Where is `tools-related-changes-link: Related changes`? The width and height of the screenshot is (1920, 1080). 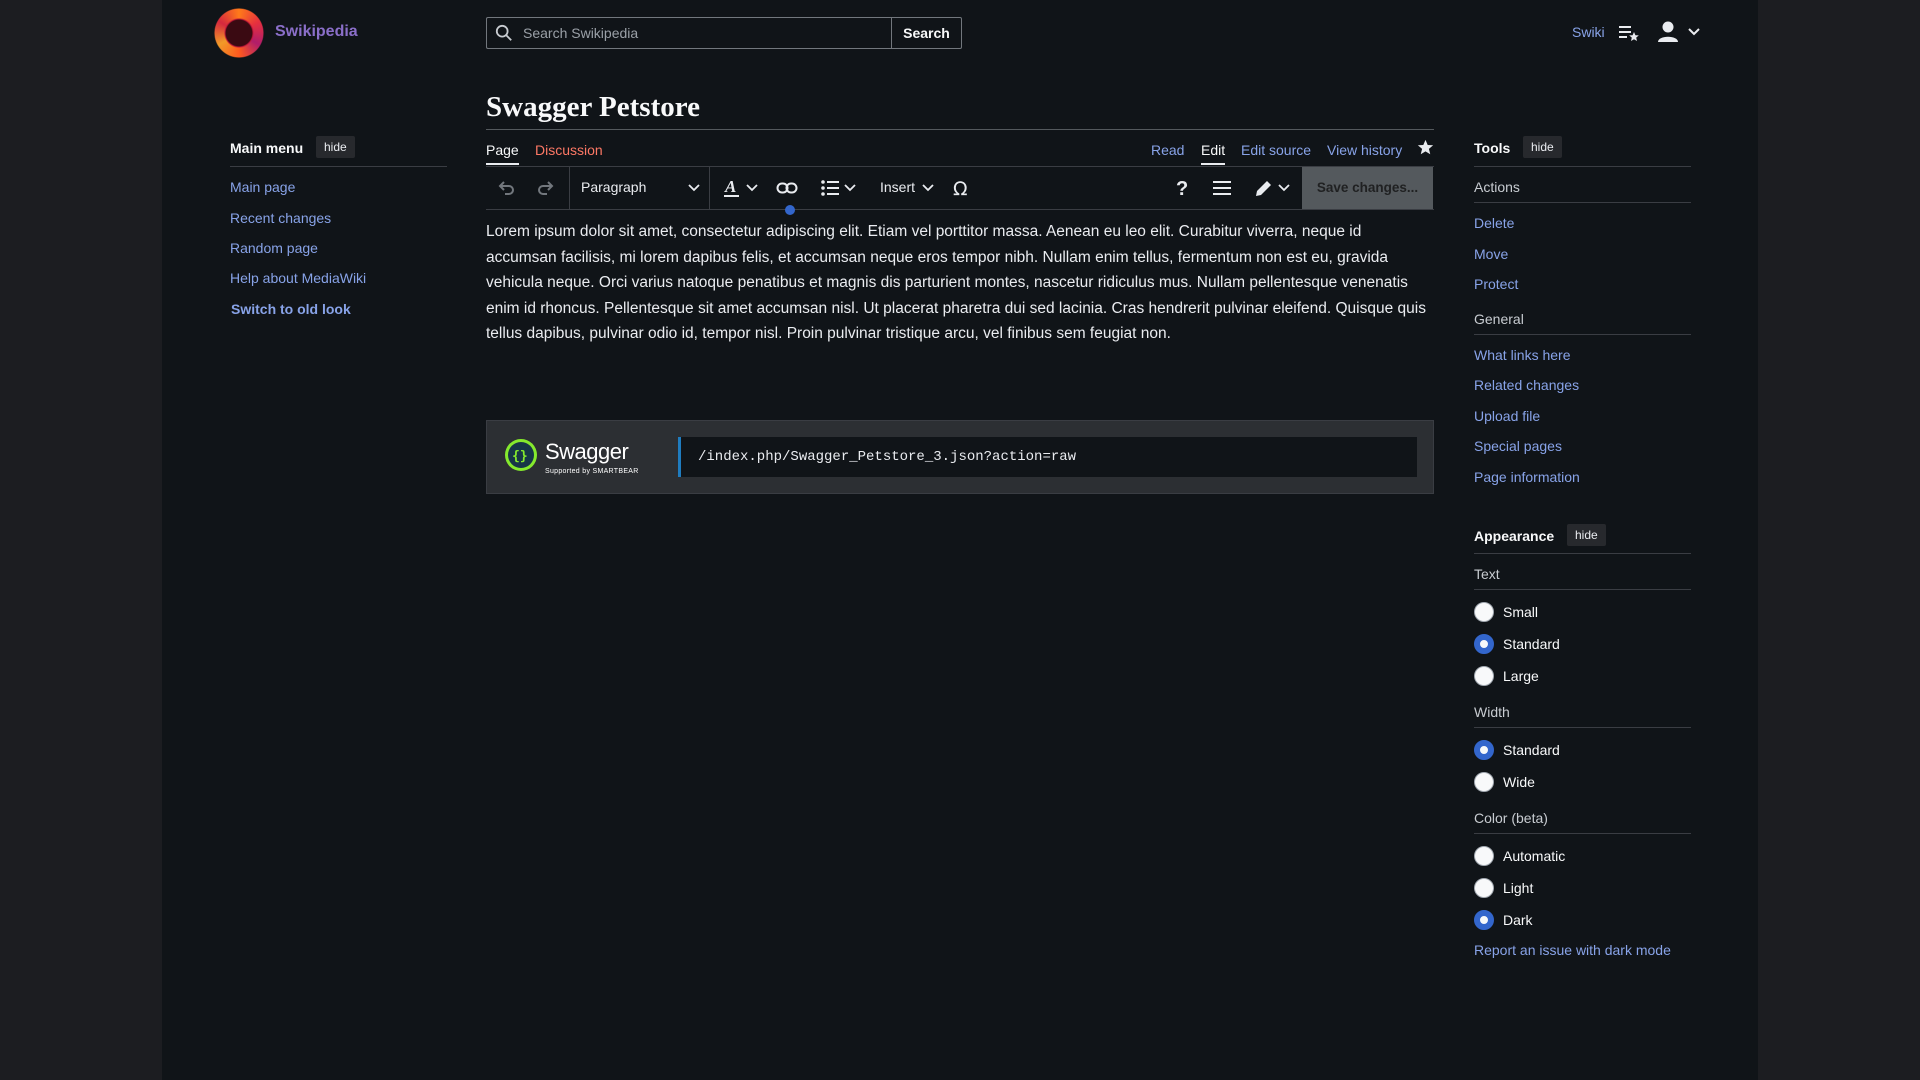 tools-related-changes-link: Related changes is located at coordinates (1526, 385).